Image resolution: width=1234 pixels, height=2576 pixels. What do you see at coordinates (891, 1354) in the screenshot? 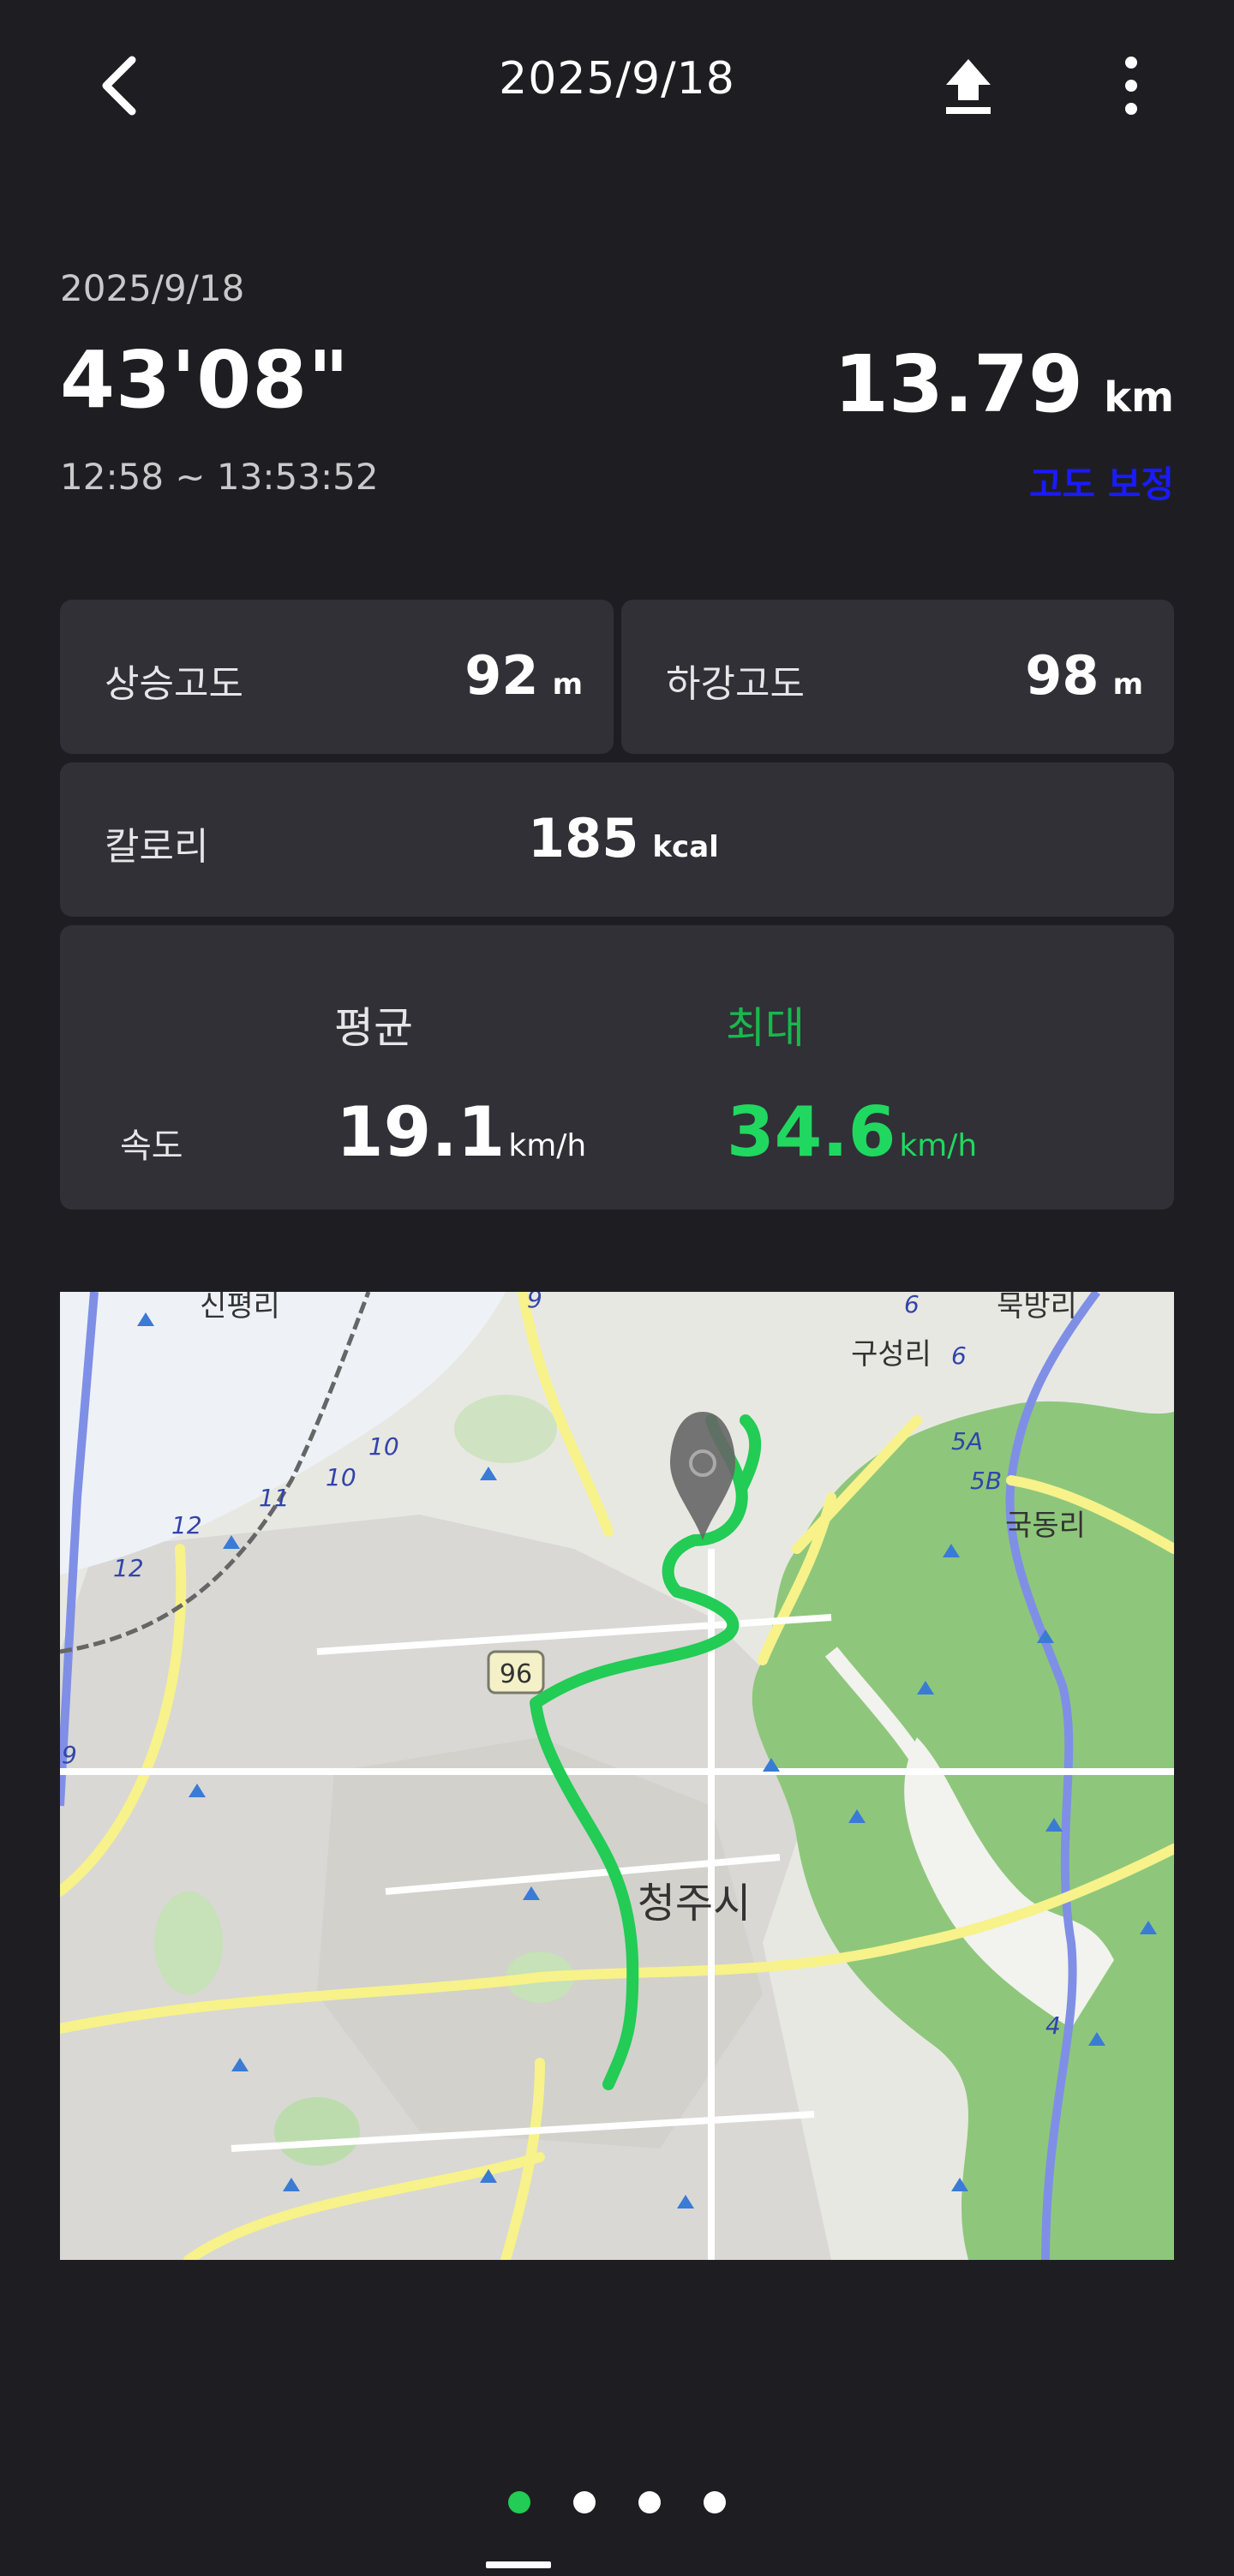
I see `map-label-guseong: 구성리` at bounding box center [891, 1354].